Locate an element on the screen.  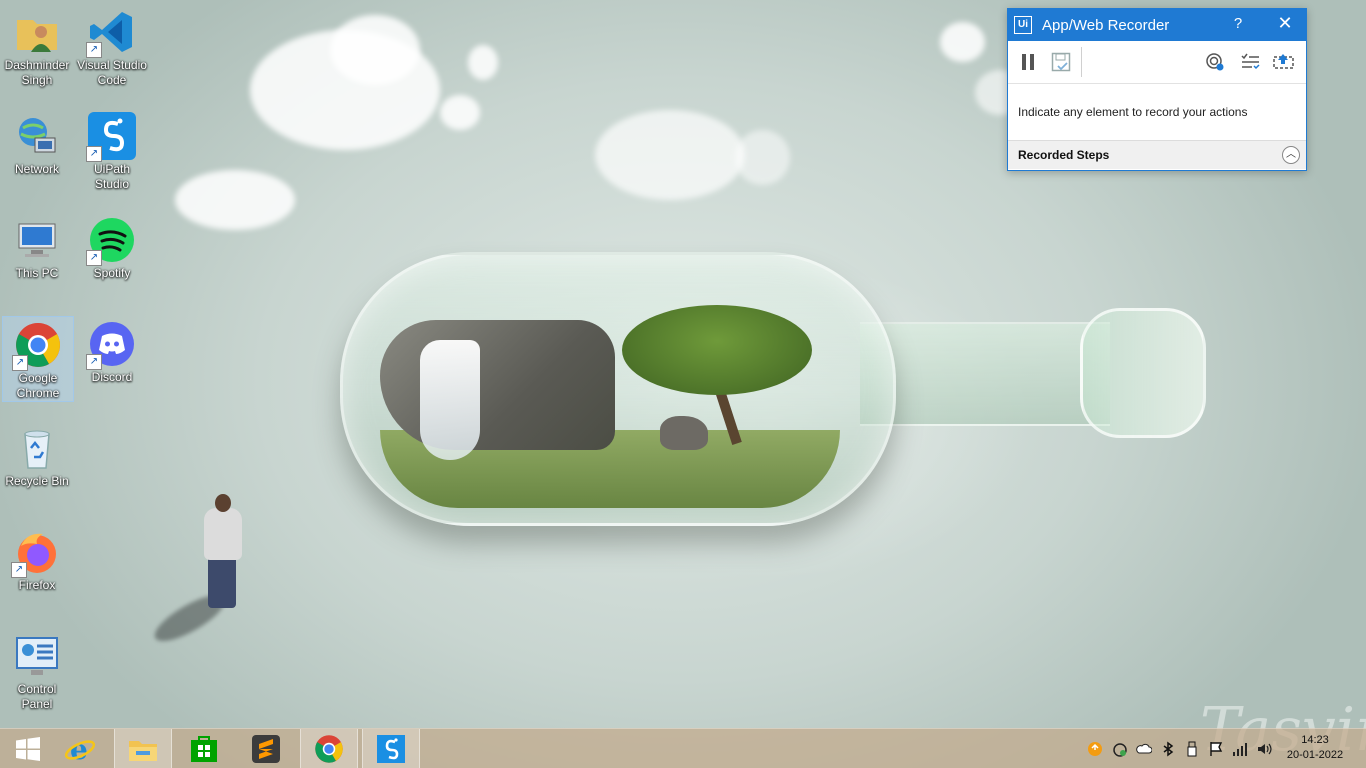
vscode-icon: ↗ is located at coordinates (111, 33).